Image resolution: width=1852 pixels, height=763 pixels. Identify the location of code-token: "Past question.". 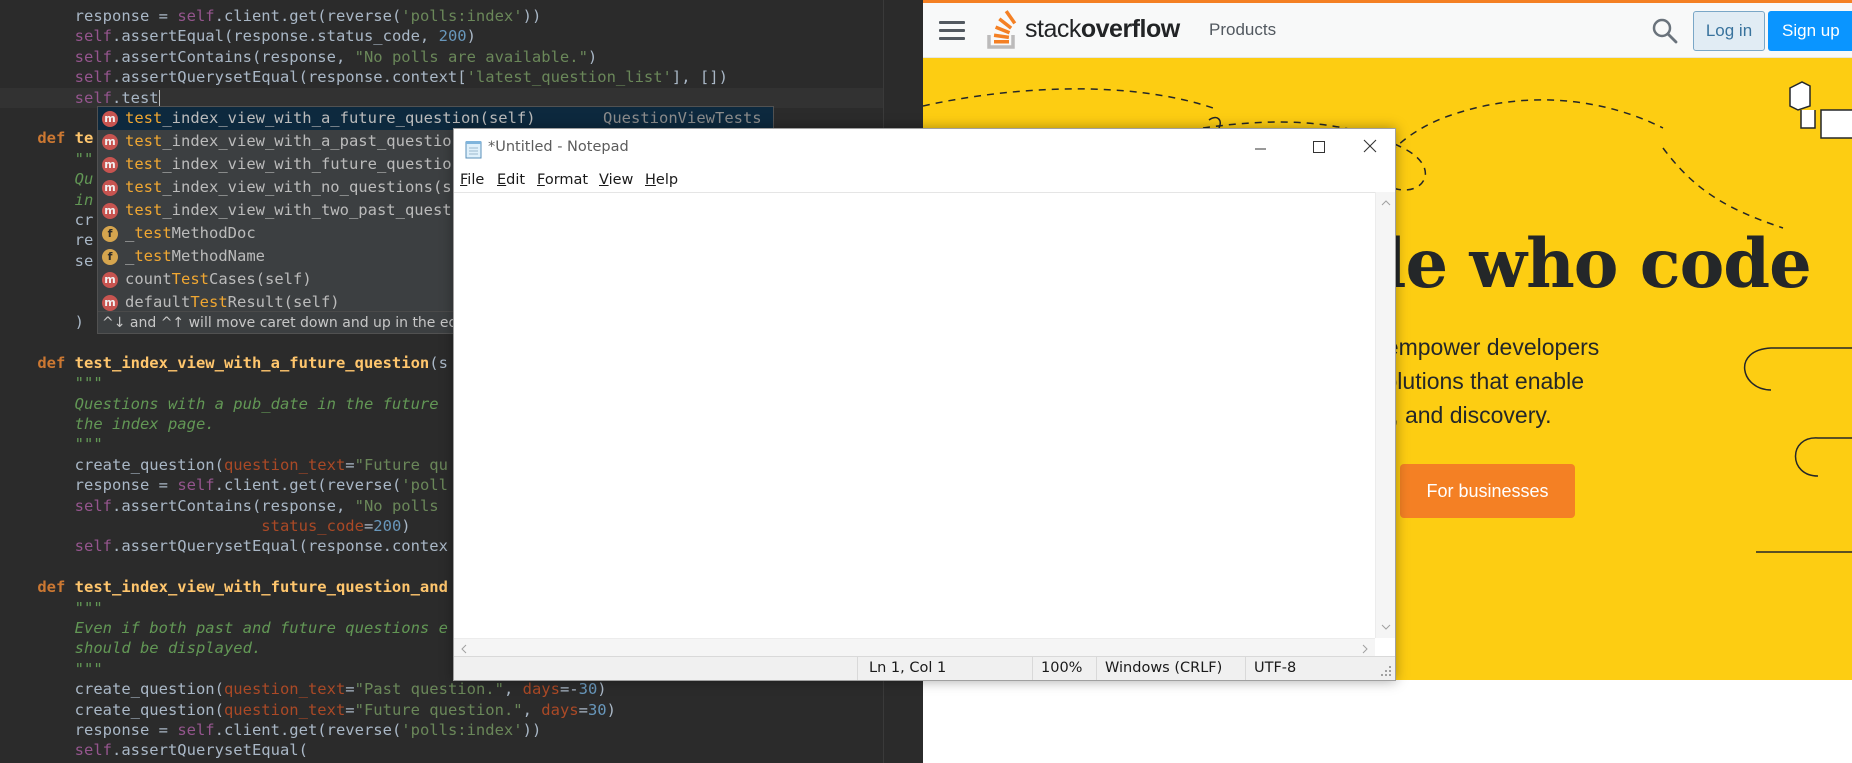
(429, 689).